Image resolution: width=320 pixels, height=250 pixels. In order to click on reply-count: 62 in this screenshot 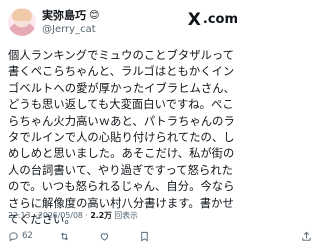, I will do `click(27, 236)`.